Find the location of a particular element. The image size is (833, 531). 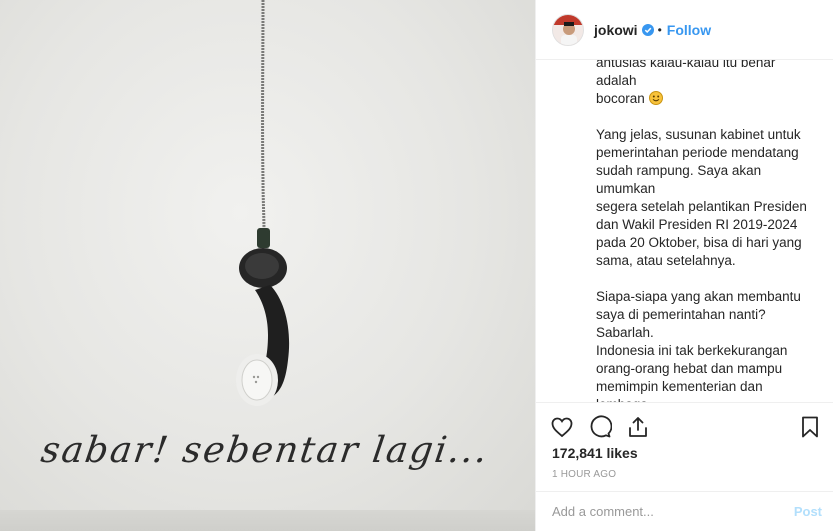

bookmark-icon is located at coordinates (810, 427).